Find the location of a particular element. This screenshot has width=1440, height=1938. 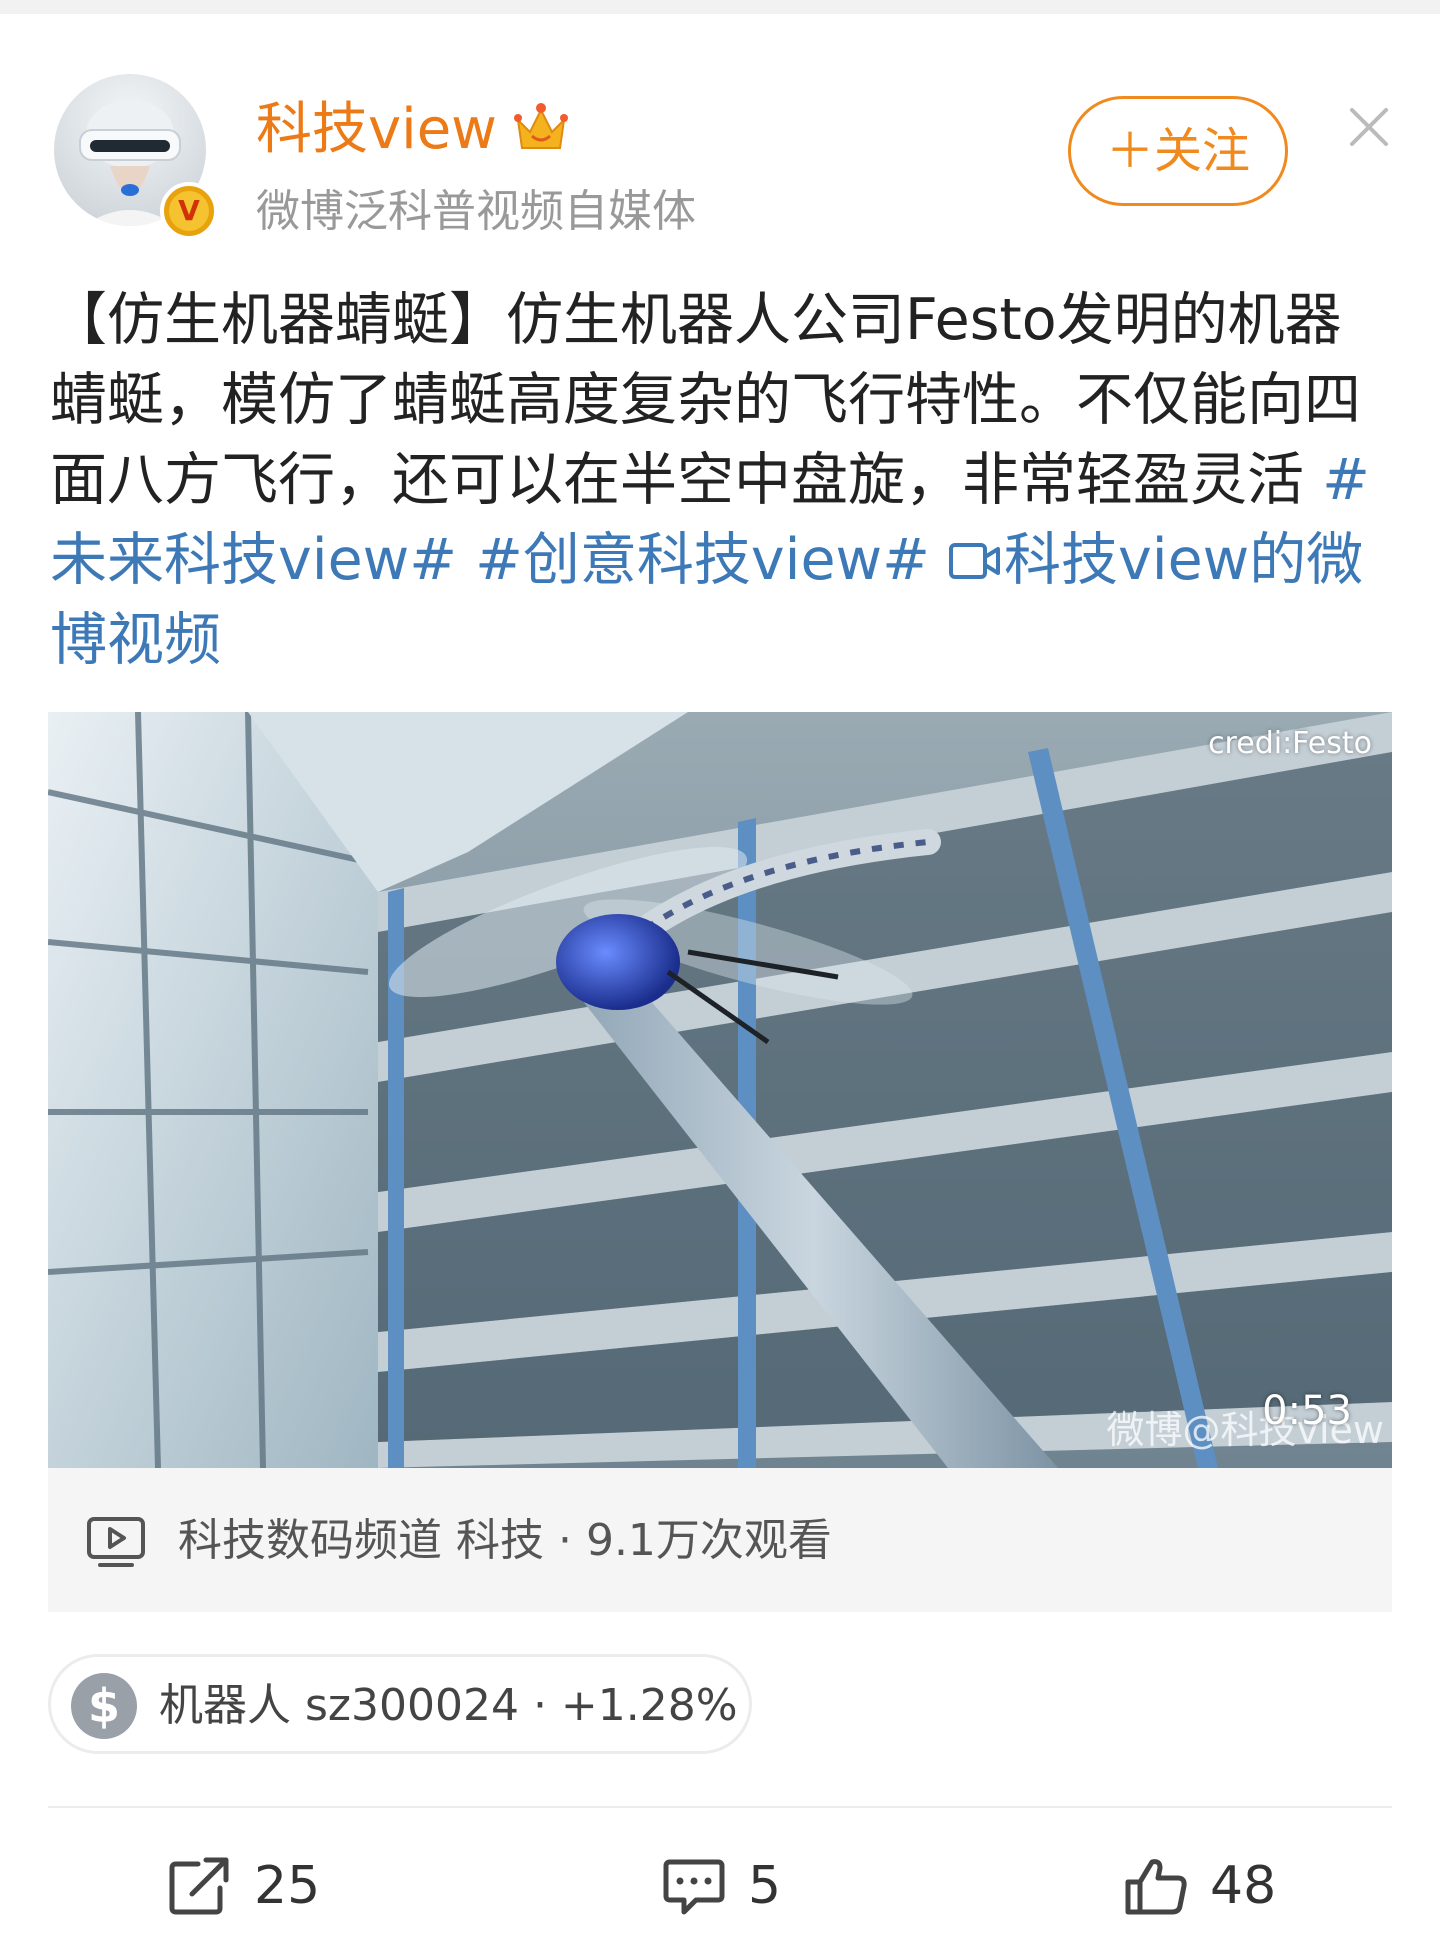

crown-icon is located at coordinates (541, 126).